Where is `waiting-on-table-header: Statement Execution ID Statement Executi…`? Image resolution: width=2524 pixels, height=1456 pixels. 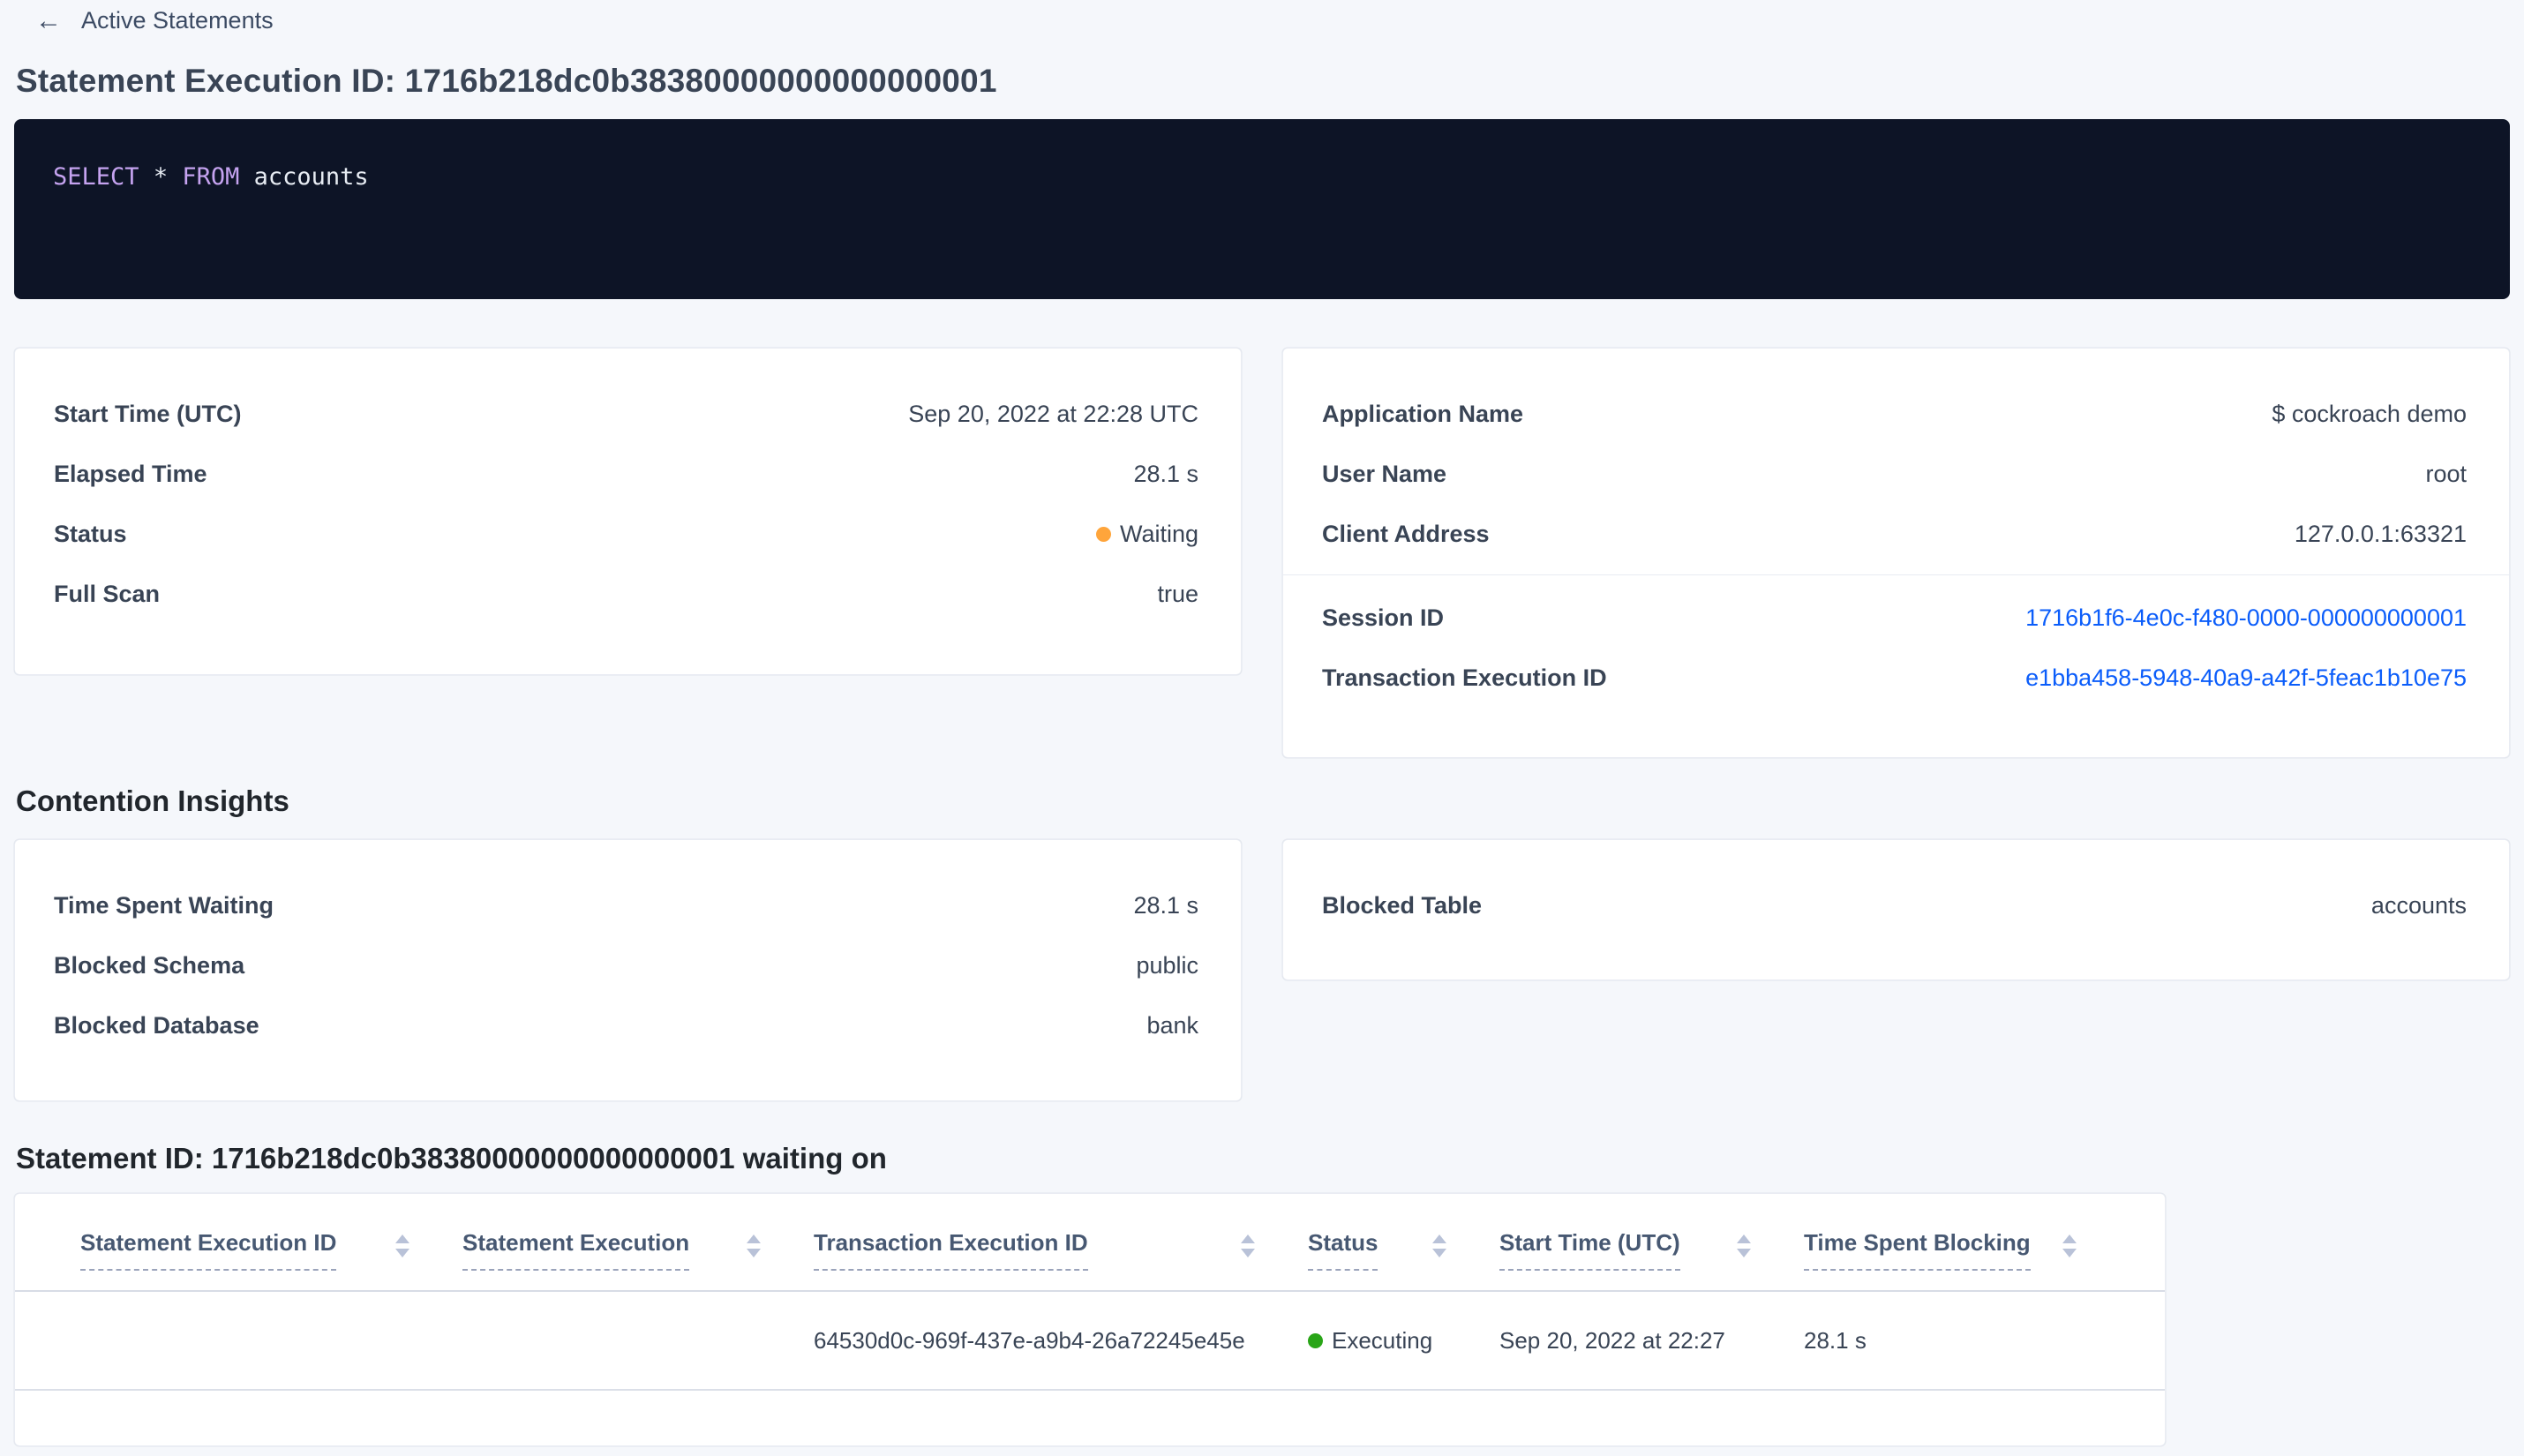 waiting-on-table-header: Statement Execution ID Statement Executi… is located at coordinates (1090, 1232).